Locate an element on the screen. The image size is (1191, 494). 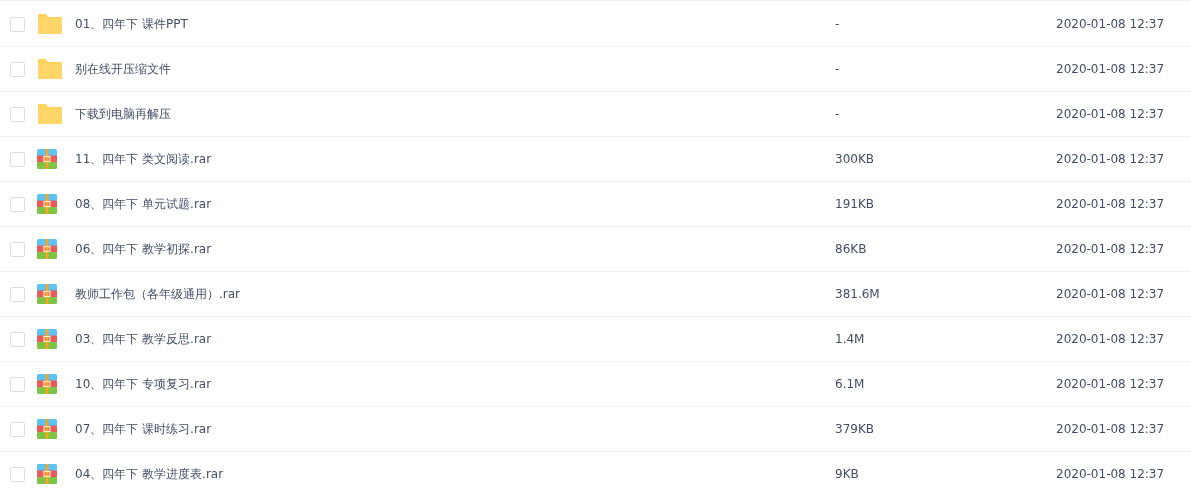
file-name: 08、四年下 单元试题.rar is located at coordinates (455, 204).